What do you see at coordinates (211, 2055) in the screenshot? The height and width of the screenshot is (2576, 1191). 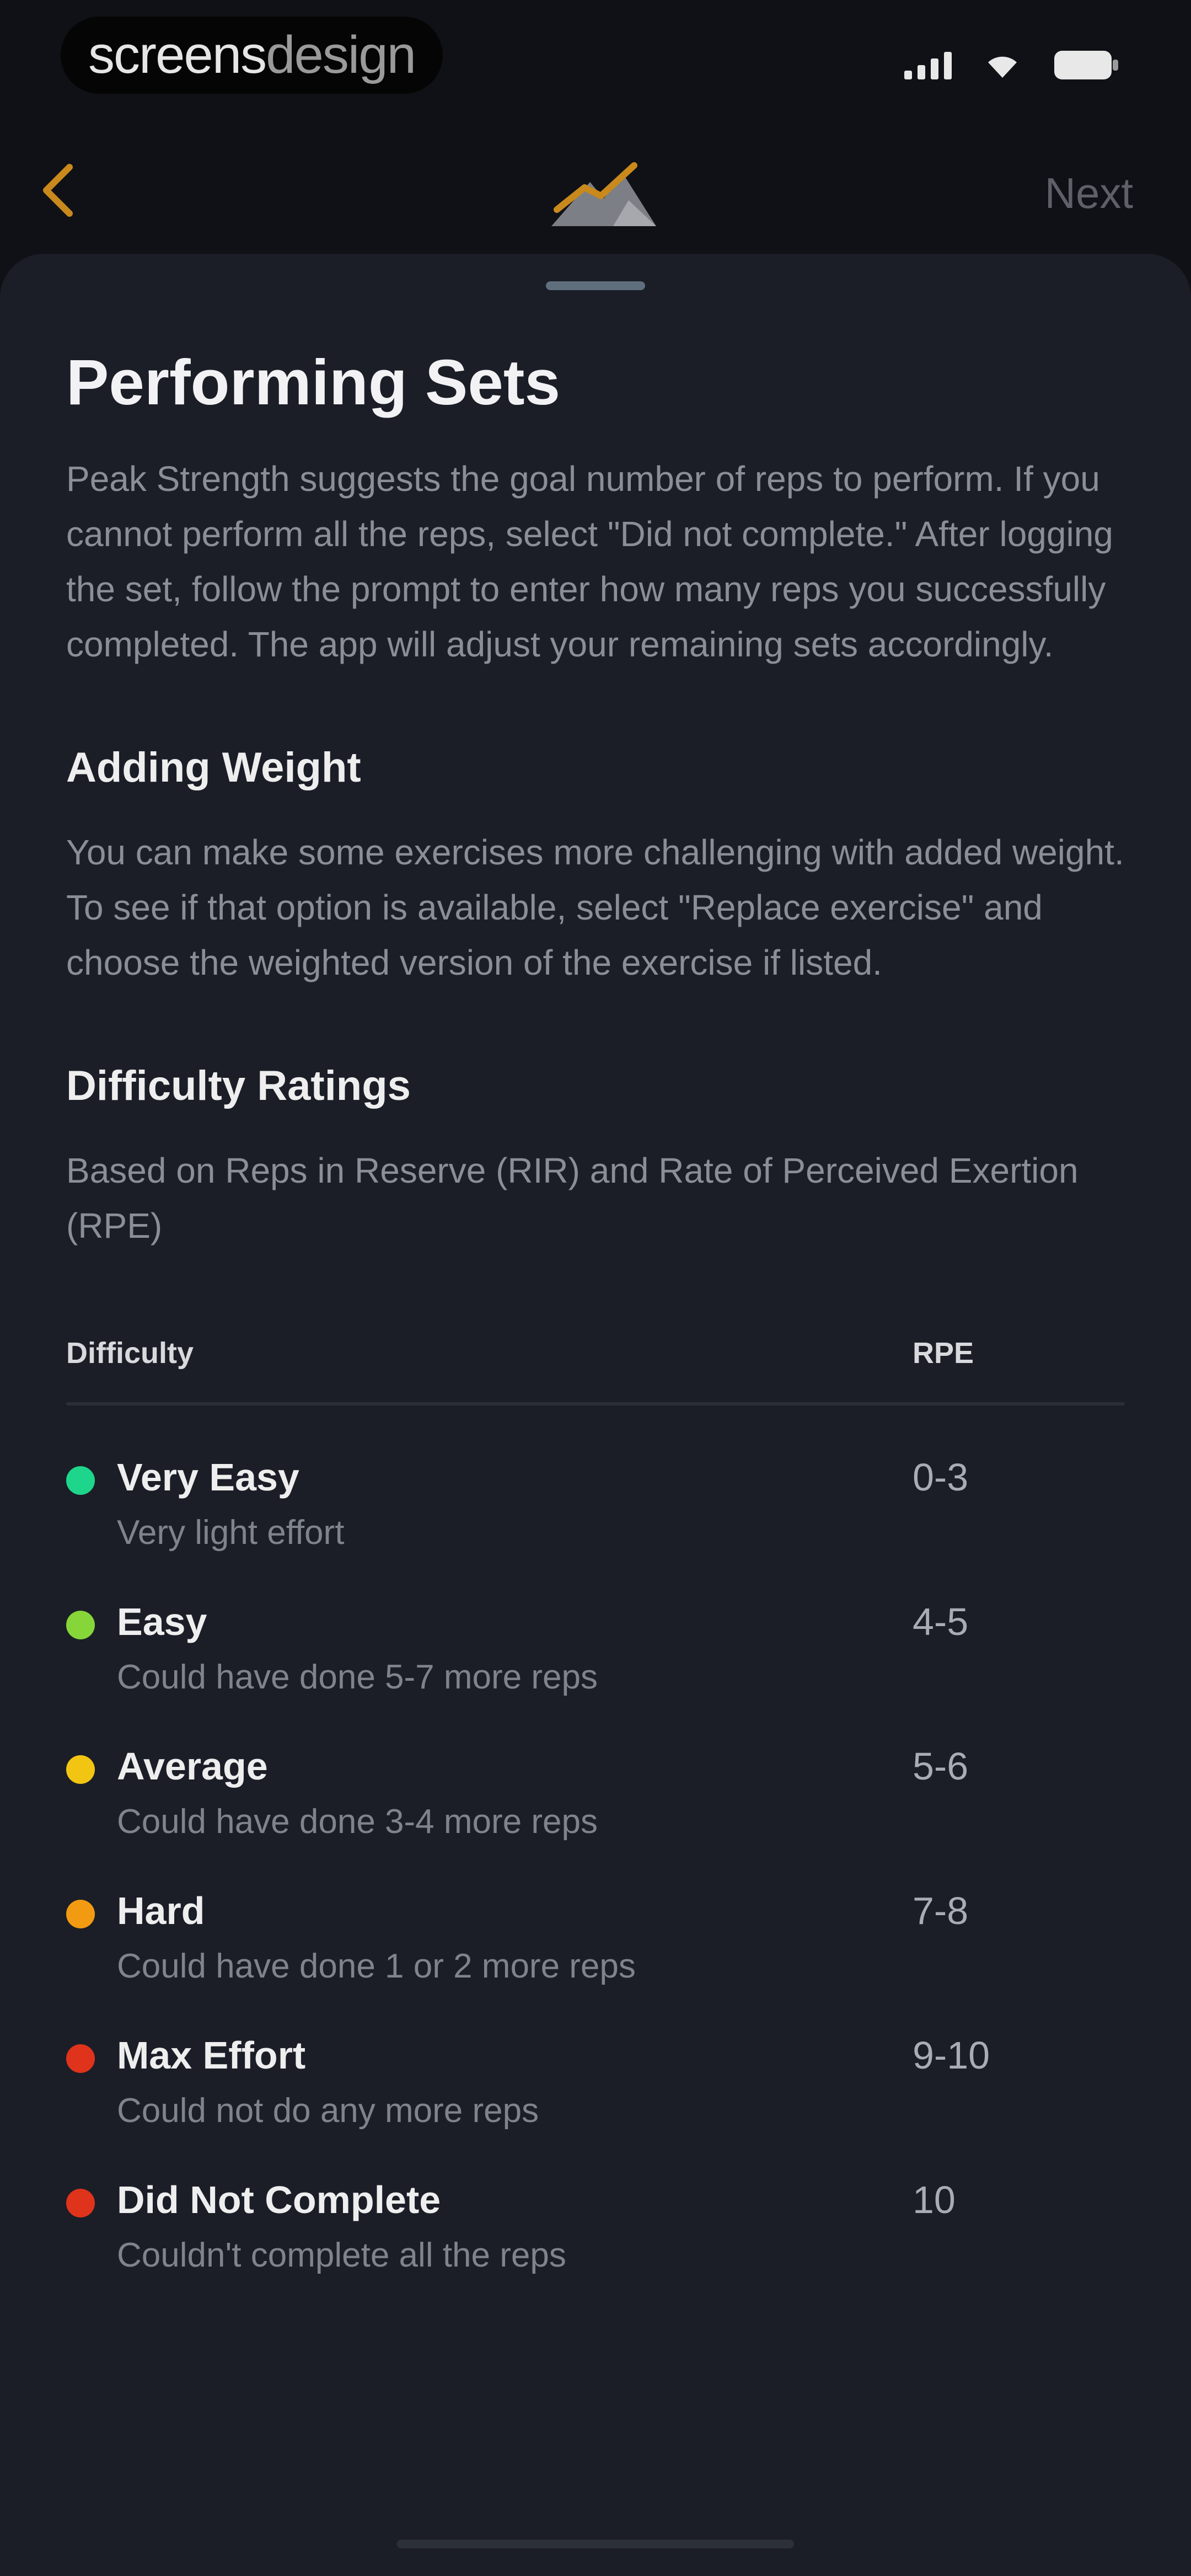 I see `rating-name: Max Effort` at bounding box center [211, 2055].